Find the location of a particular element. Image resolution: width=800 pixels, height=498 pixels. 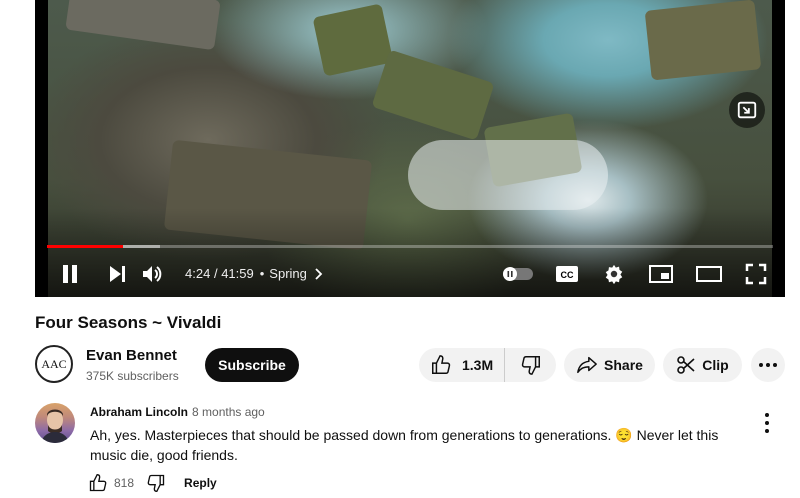

player-controls: 4:24 / 41:59 • Spring CC is located at coordinates (410, 273).